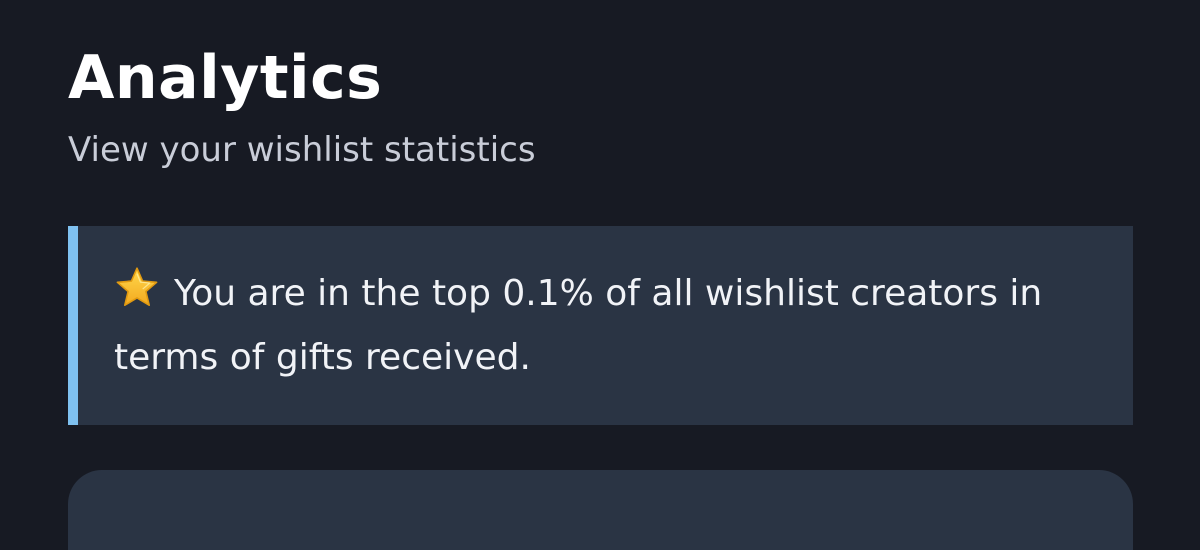 This screenshot has width=1200, height=550. What do you see at coordinates (137, 288) in the screenshot?
I see `star-icon` at bounding box center [137, 288].